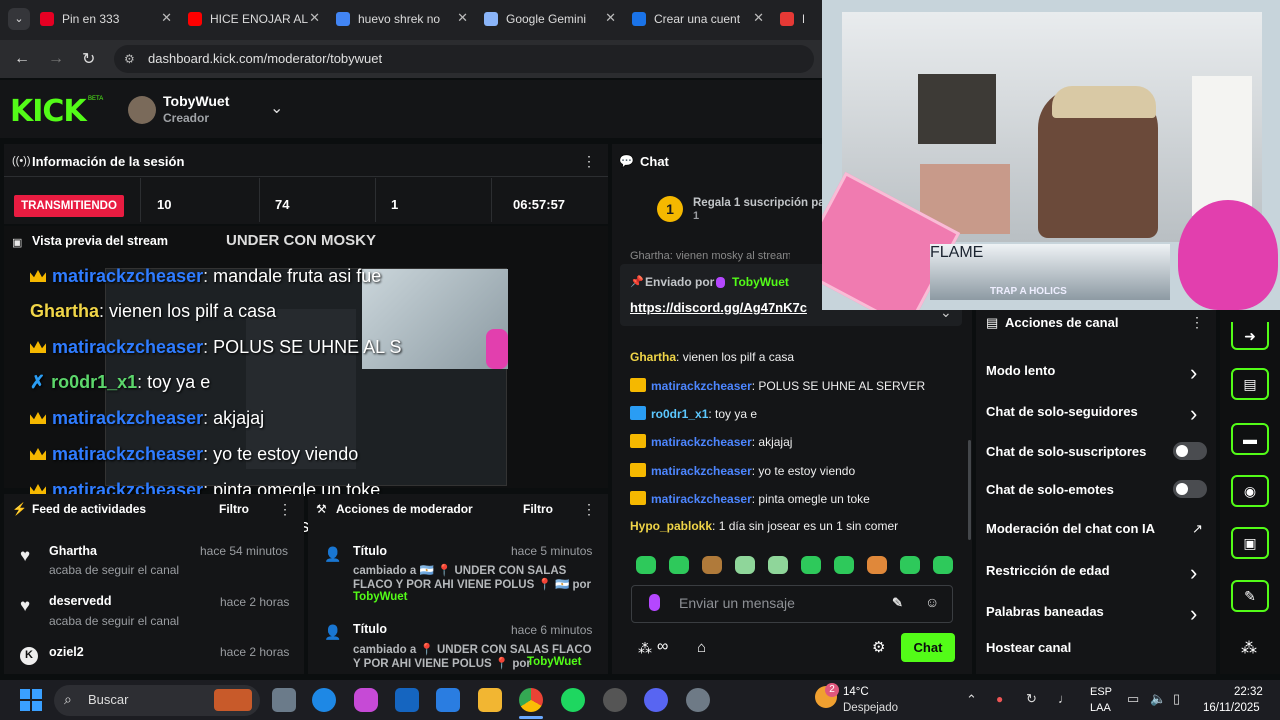  What do you see at coordinates (1101, 692) in the screenshot?
I see `language-primary: ESP` at bounding box center [1101, 692].